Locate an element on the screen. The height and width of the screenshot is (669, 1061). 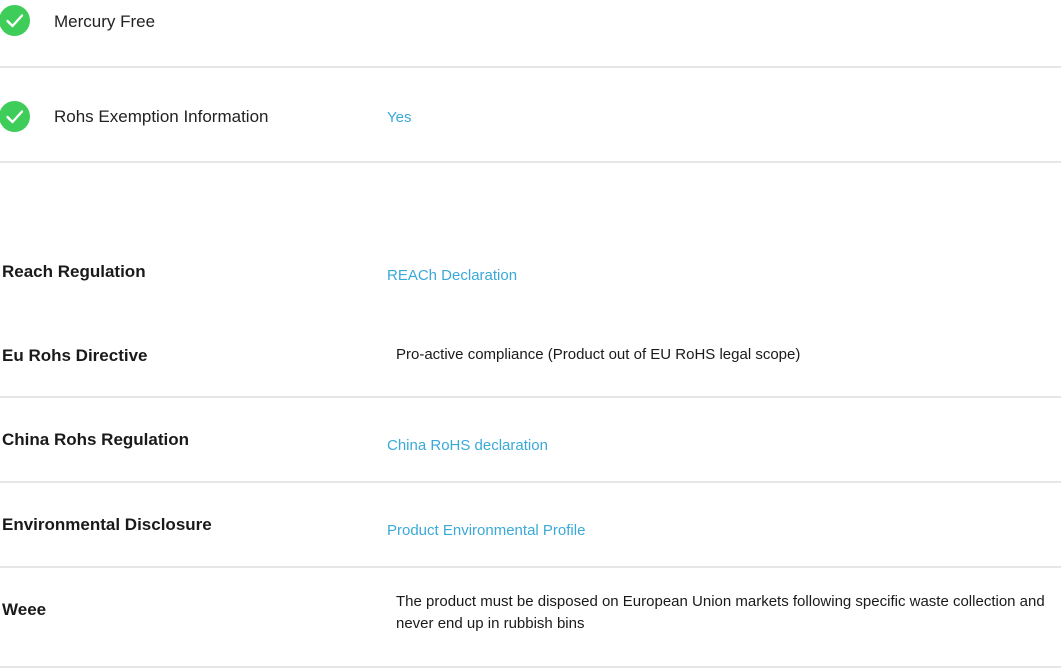
china-rohs-regulation-heading: China Rohs Regulation is located at coordinates (95, 439).